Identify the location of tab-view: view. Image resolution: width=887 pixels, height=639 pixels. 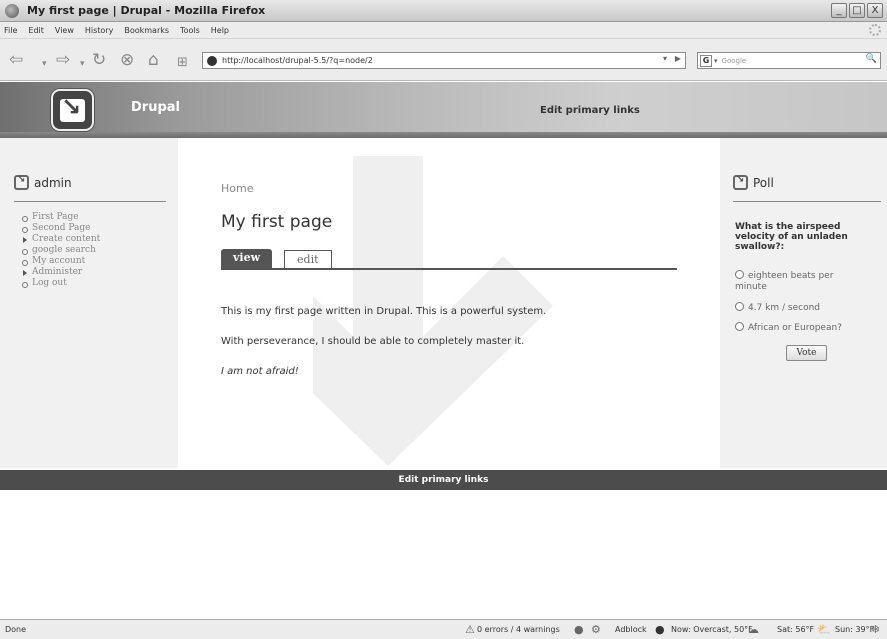
(247, 258).